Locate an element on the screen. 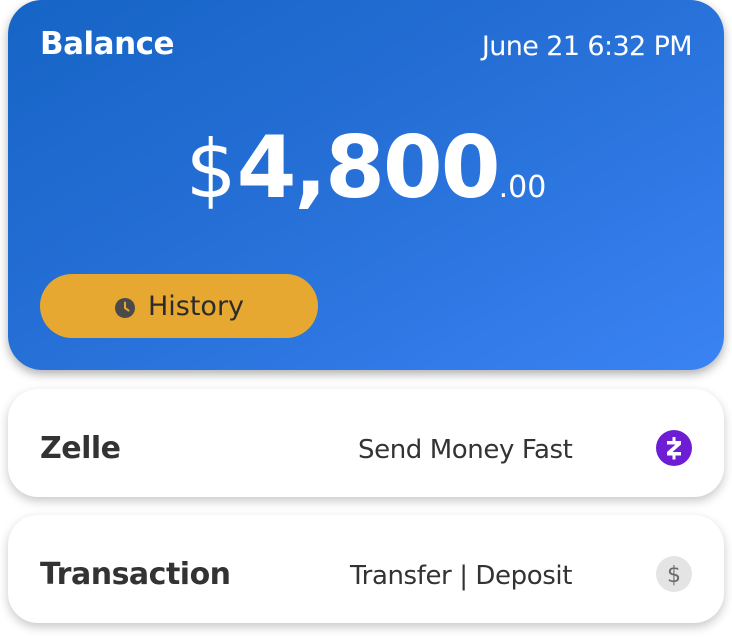 The height and width of the screenshot is (638, 732). amount-whole: 4,800 is located at coordinates (368, 168).